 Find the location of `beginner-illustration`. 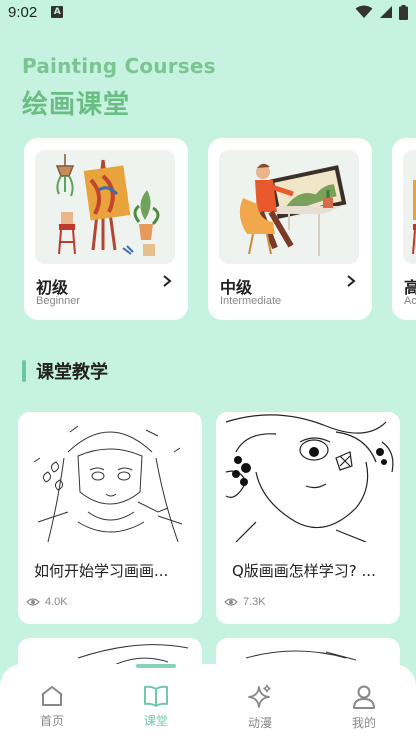

beginner-illustration is located at coordinates (105, 207).